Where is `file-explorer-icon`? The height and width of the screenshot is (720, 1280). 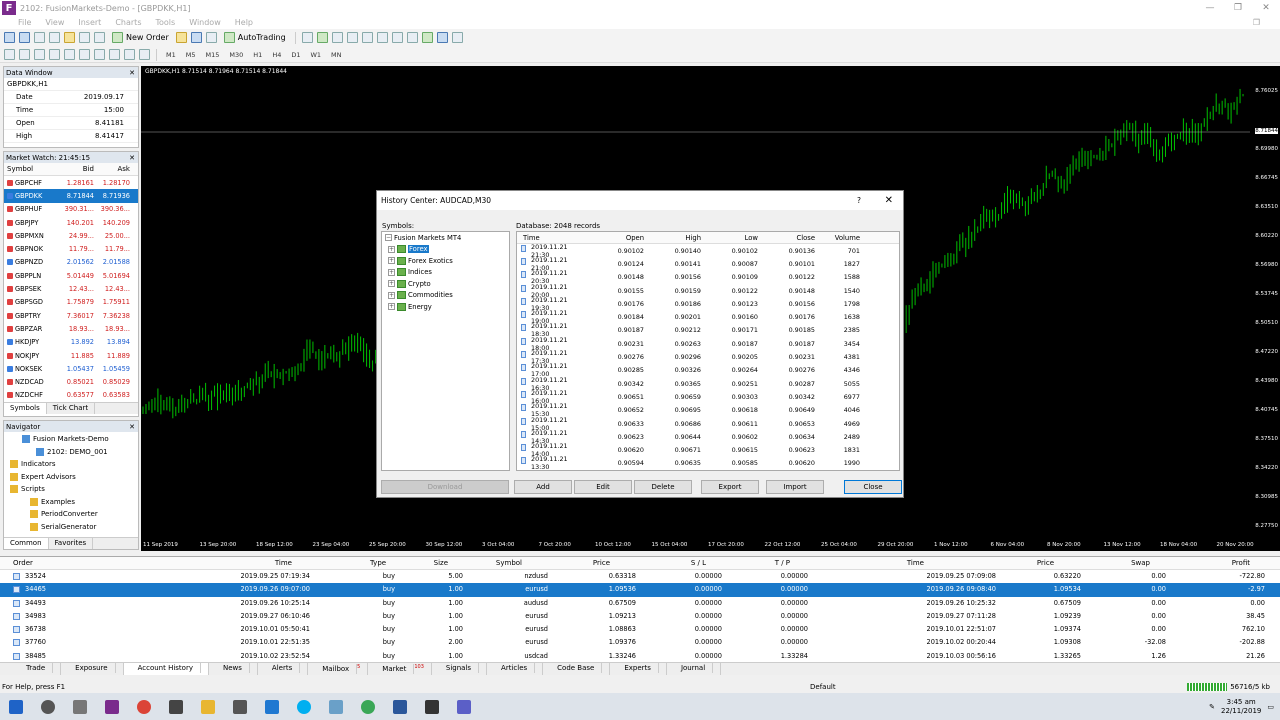
file-explorer-icon is located at coordinates (208, 706).